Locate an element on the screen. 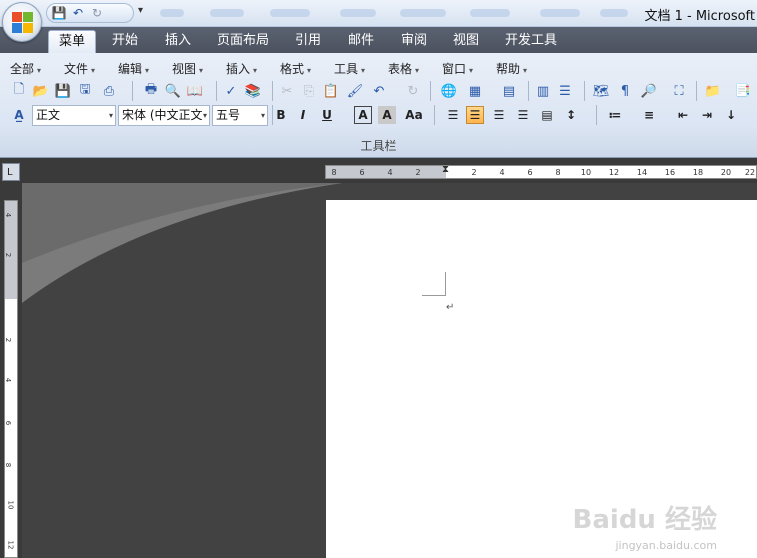 This screenshot has width=757, height=558. paste-special-icon: 📑 is located at coordinates (743, 91).